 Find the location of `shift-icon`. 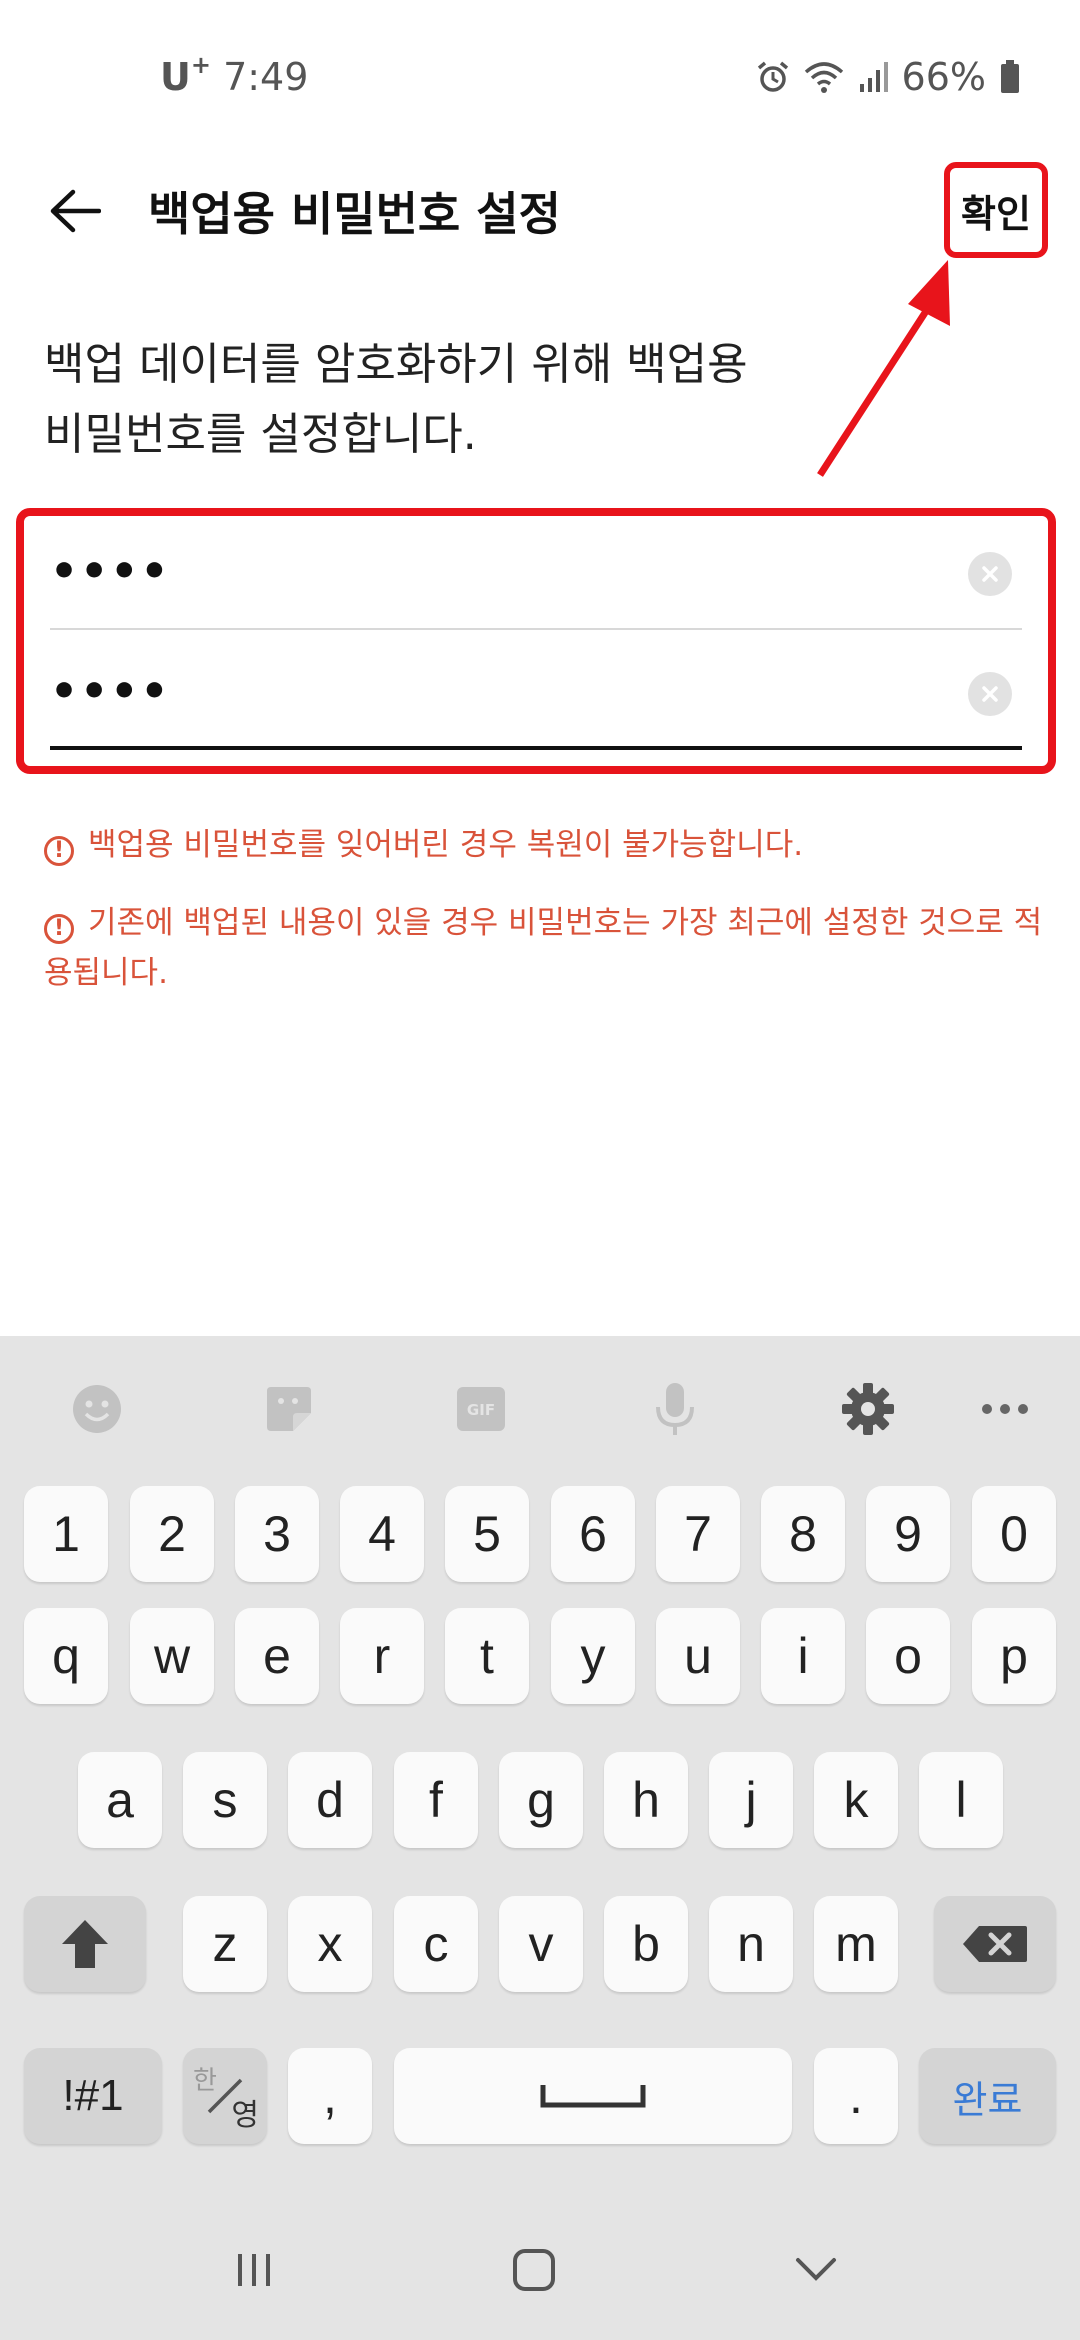

shift-icon is located at coordinates (85, 1944).